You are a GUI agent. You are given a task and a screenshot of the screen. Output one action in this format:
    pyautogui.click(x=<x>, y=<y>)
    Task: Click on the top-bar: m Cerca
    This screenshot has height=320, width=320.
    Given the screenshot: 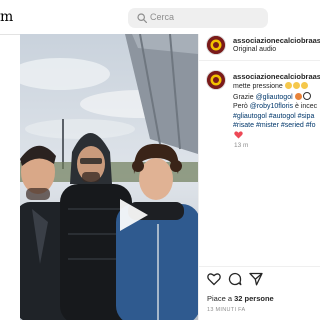 What is the action you would take?
    pyautogui.click(x=160, y=17)
    